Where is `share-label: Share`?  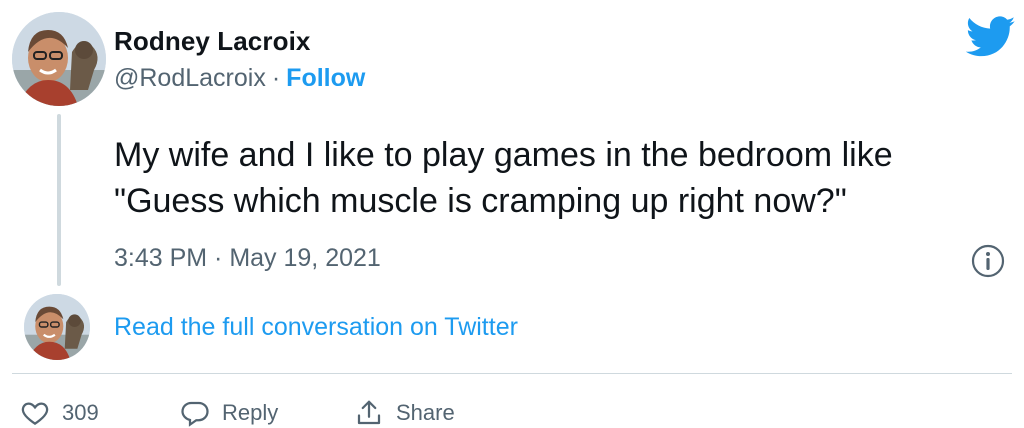 share-label: Share is located at coordinates (425, 412).